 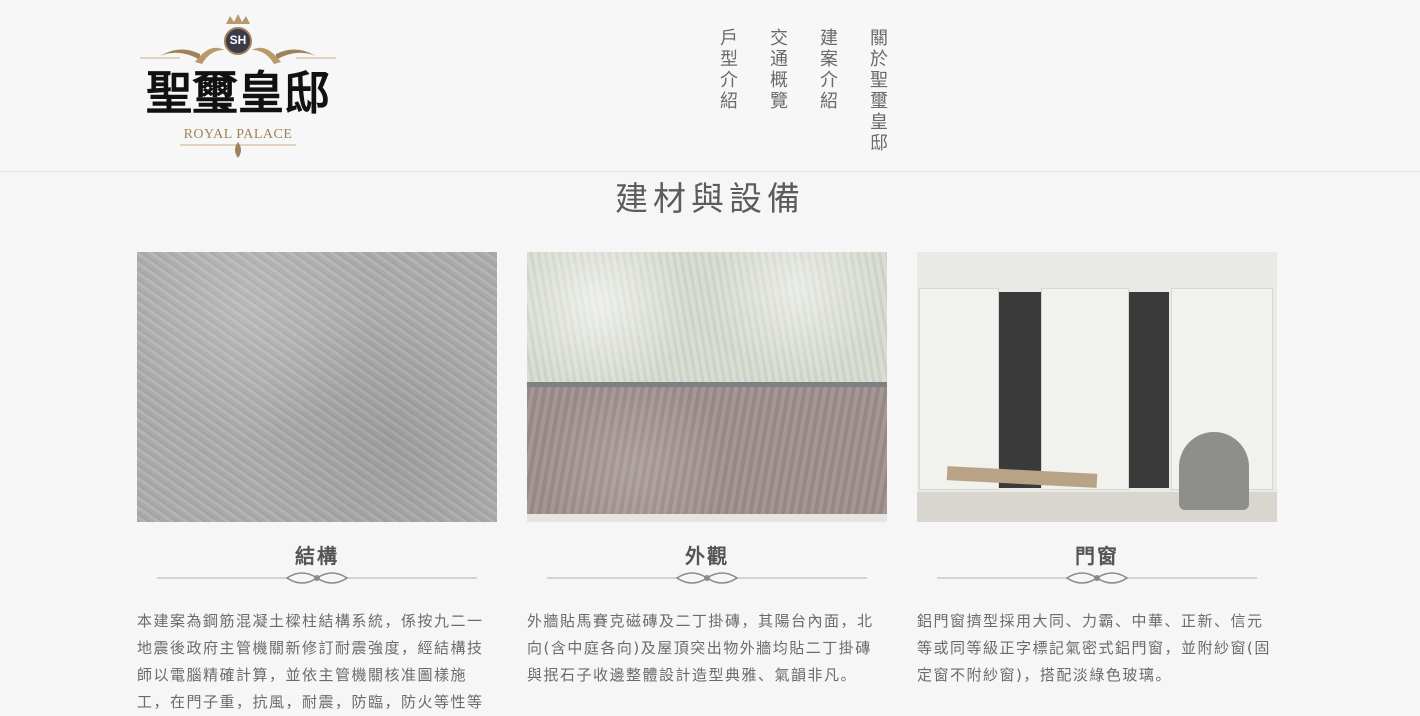 I want to click on nav-item-floor-plans: 戶型介紹, so click(x=727, y=91).